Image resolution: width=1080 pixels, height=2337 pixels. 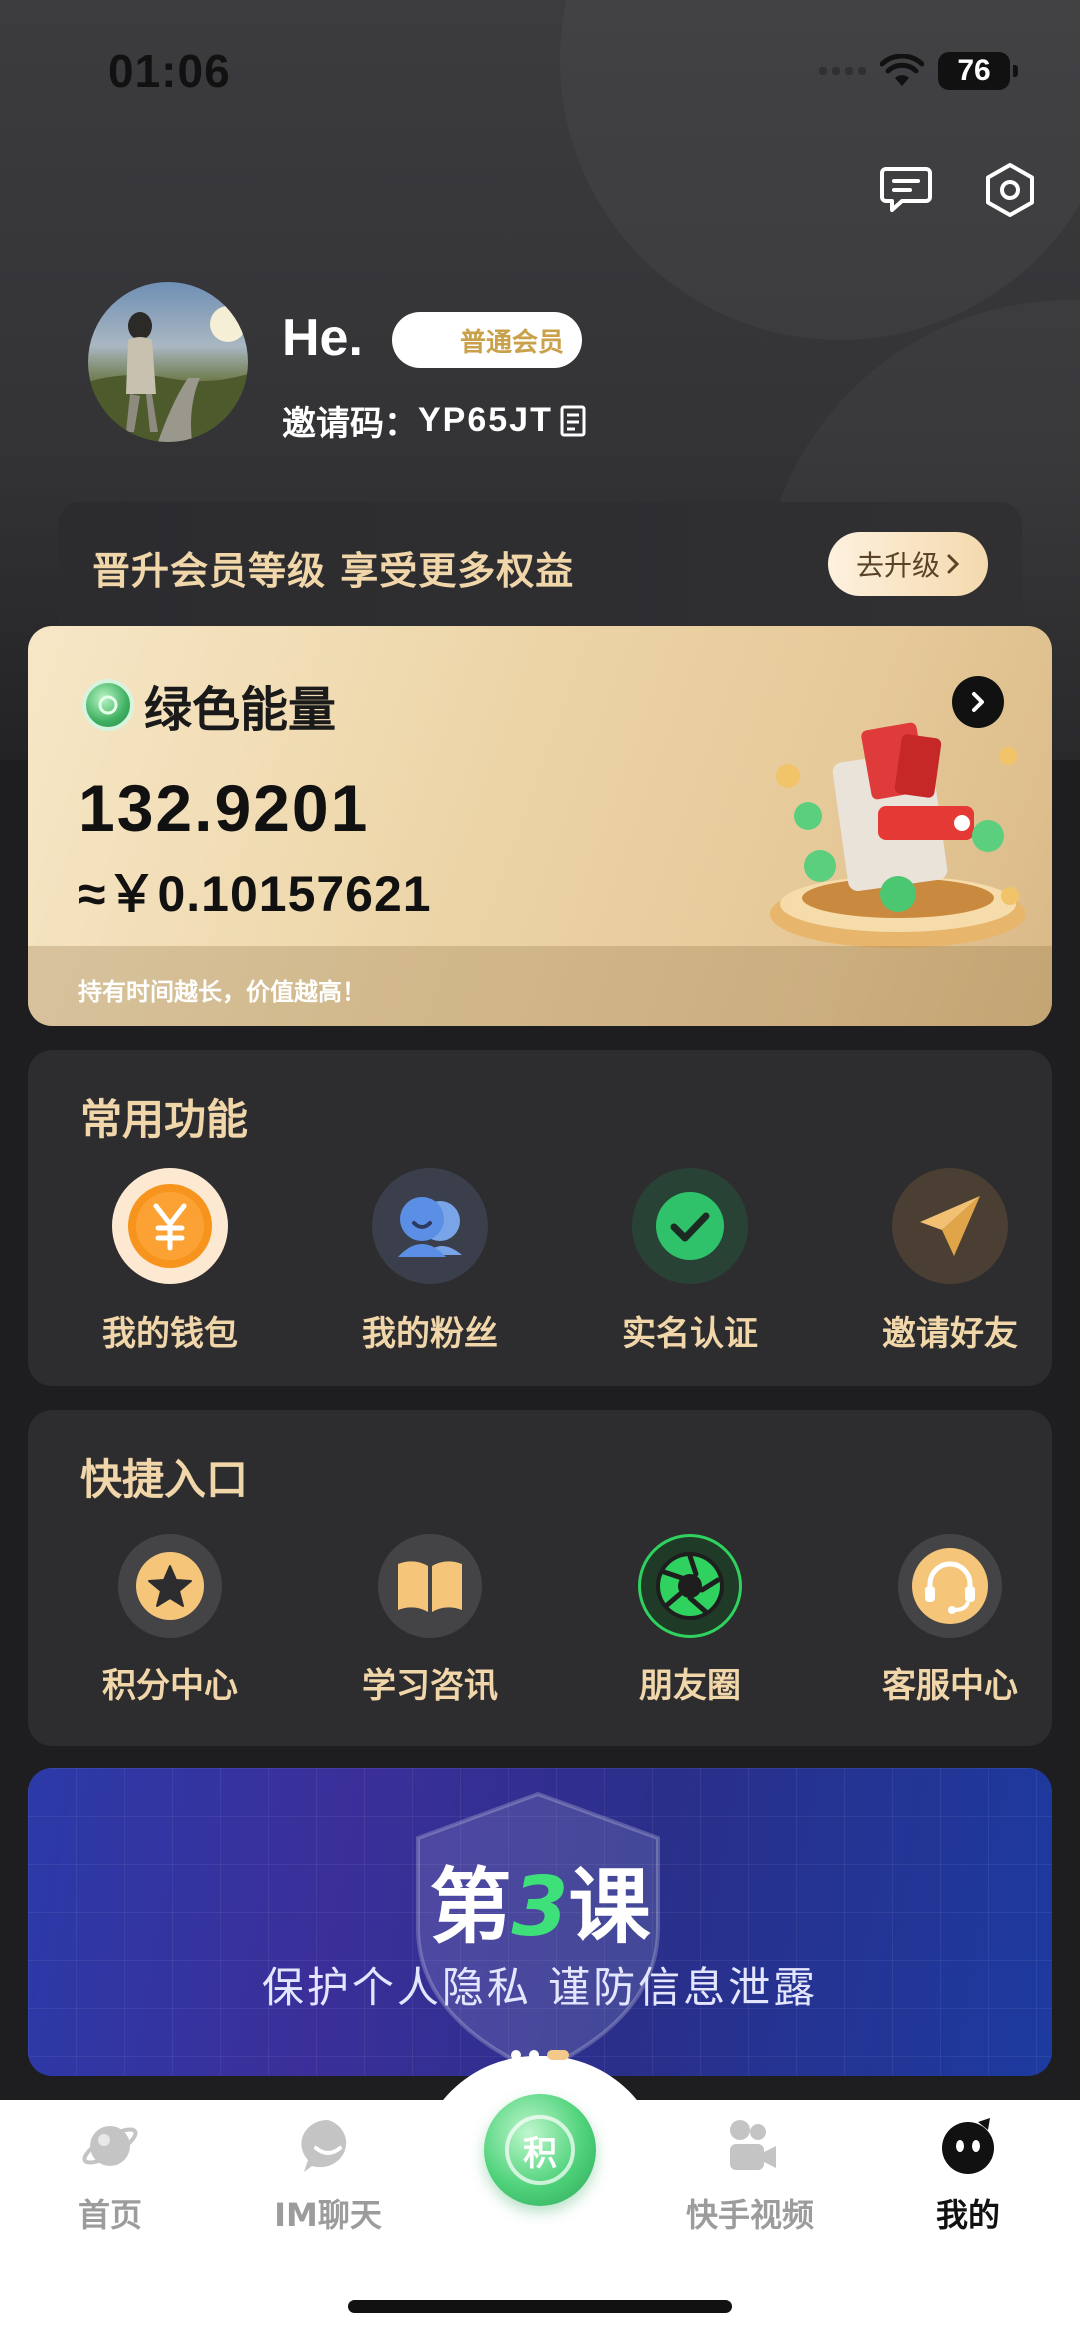 What do you see at coordinates (164, 1479) in the screenshot?
I see `quick-entries-title: 快捷入口` at bounding box center [164, 1479].